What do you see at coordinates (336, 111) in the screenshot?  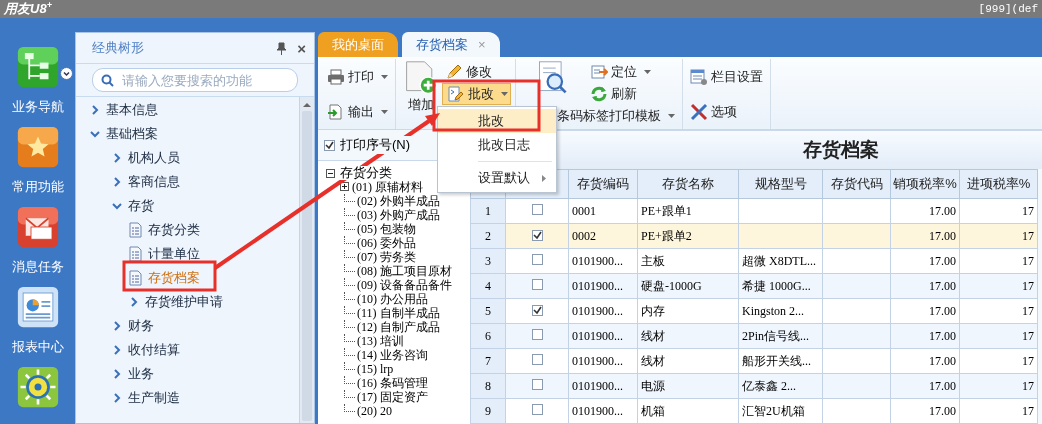 I see `export-icon` at bounding box center [336, 111].